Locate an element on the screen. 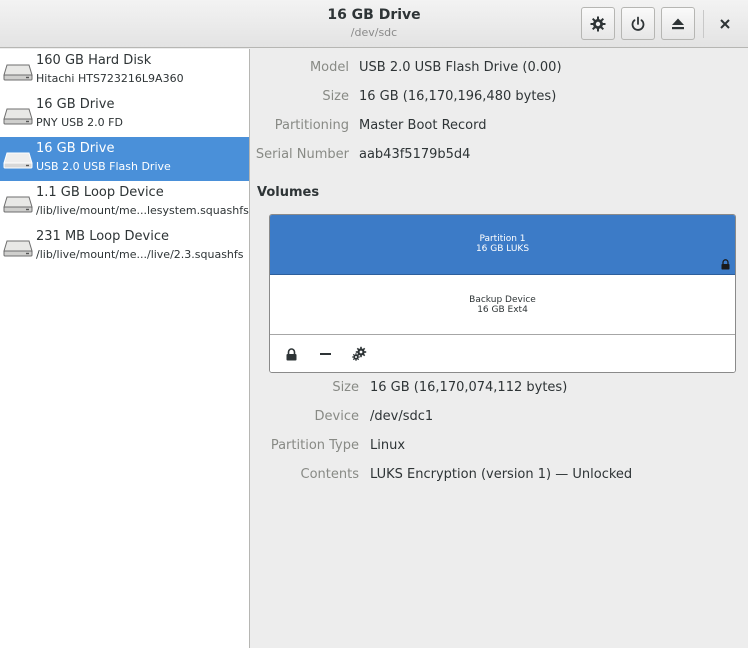 The width and height of the screenshot is (748, 648). device-name: 1.1 GB Loop Device is located at coordinates (100, 192).